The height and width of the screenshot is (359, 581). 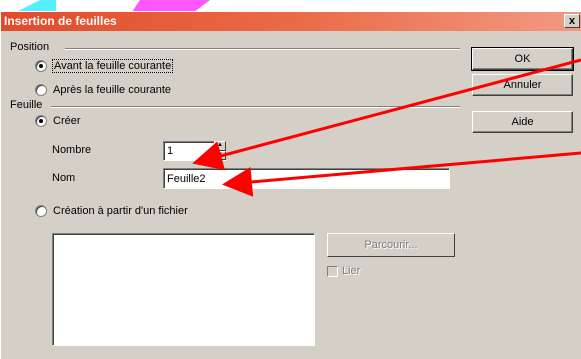 What do you see at coordinates (41, 211) in the screenshot?
I see `radio-from-file-indicator` at bounding box center [41, 211].